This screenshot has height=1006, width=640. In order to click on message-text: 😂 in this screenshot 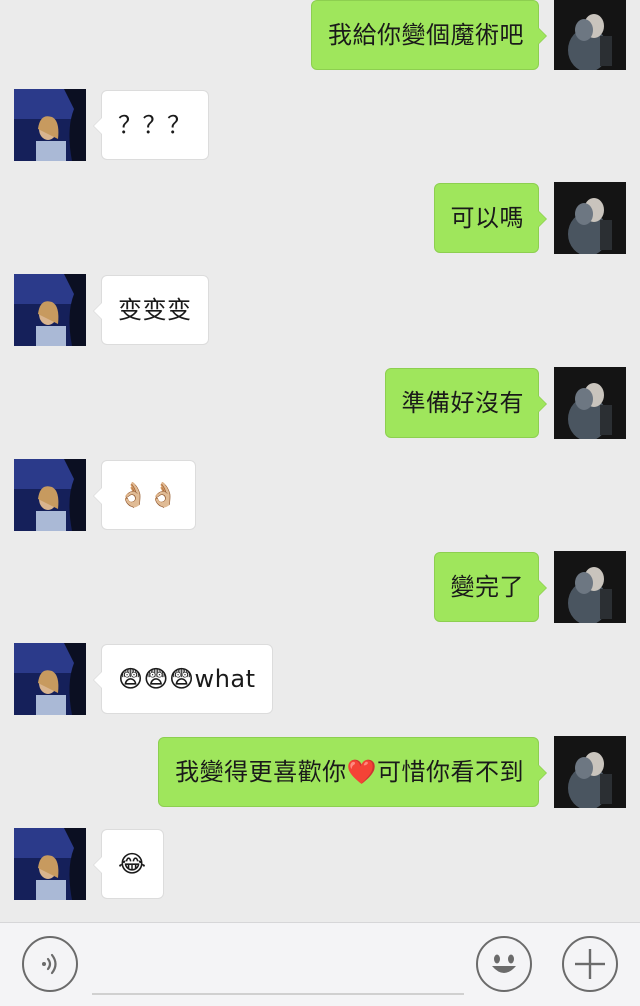, I will do `click(132, 864)`.